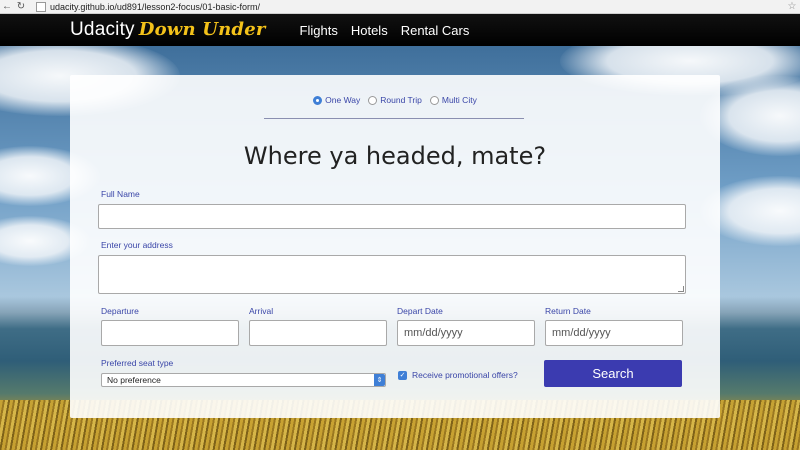 The image size is (800, 450). Describe the element at coordinates (681, 289) in the screenshot. I see `resize-grip-icon` at that location.